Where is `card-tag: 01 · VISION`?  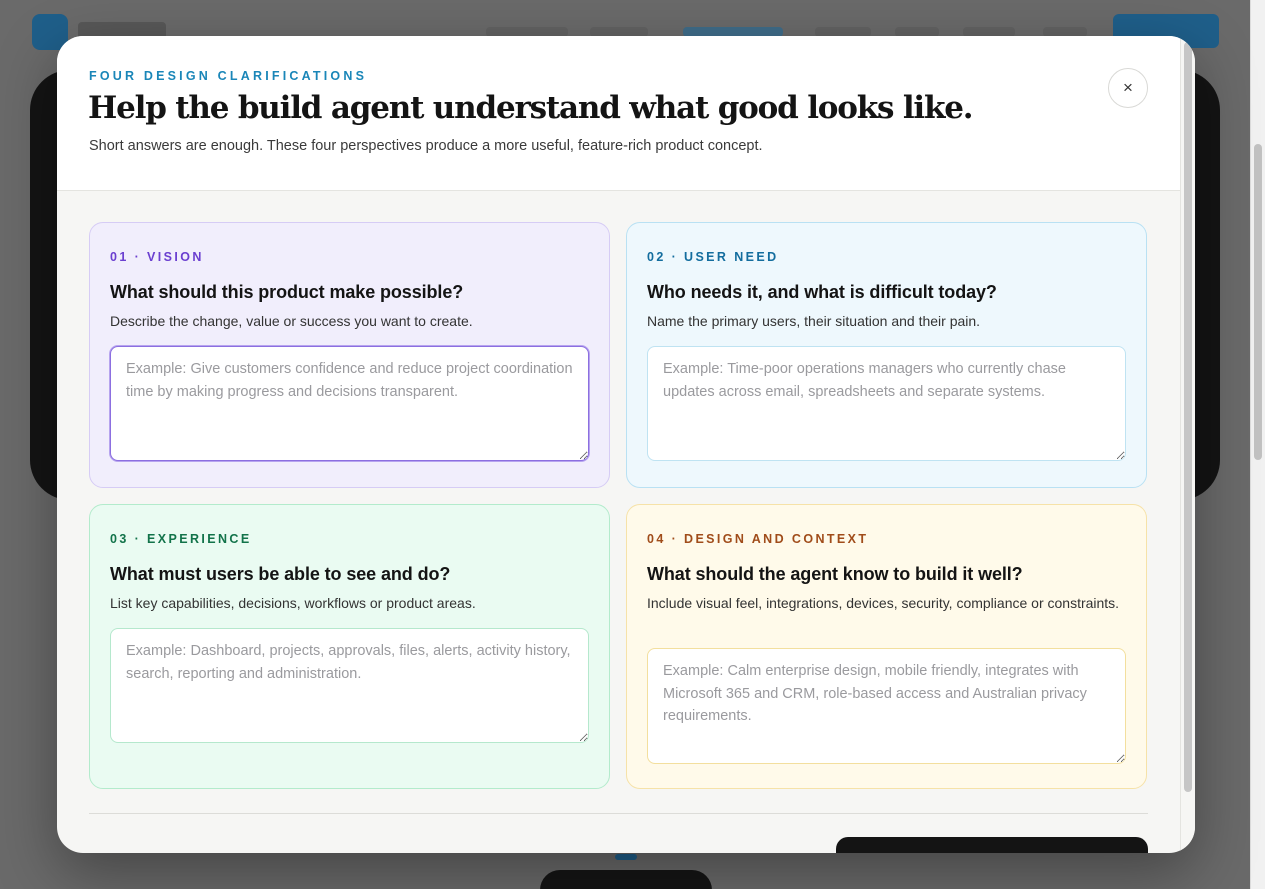
card-tag: 01 · VISION is located at coordinates (157, 257).